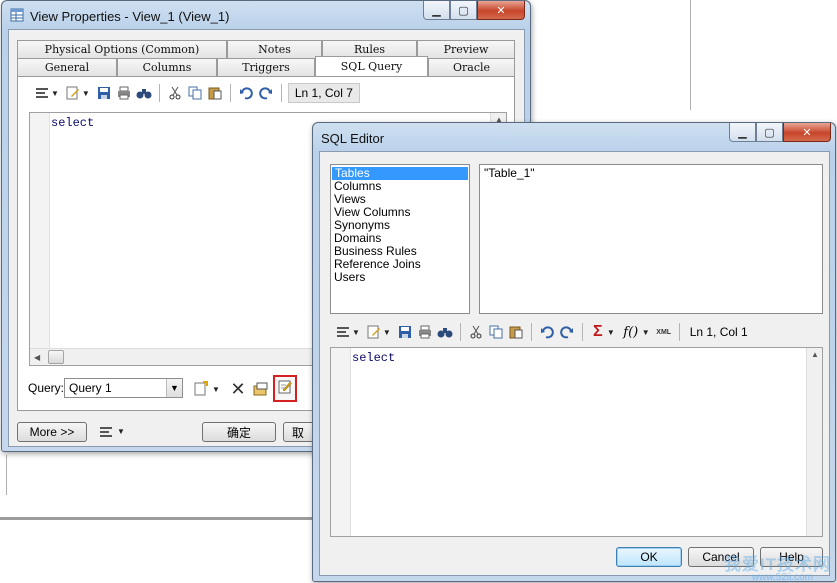 The image size is (837, 583). What do you see at coordinates (651, 239) in the screenshot?
I see `object-list: "Table_1"` at bounding box center [651, 239].